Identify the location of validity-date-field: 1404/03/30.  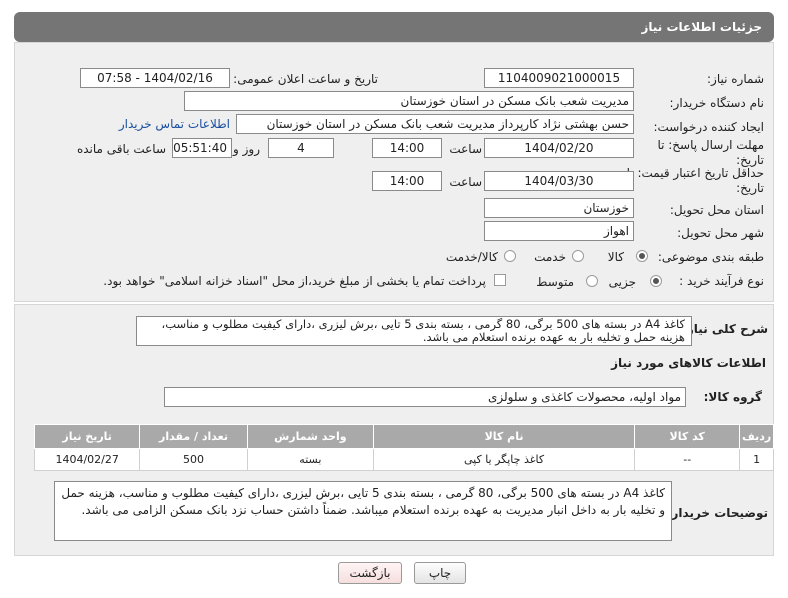
(559, 181).